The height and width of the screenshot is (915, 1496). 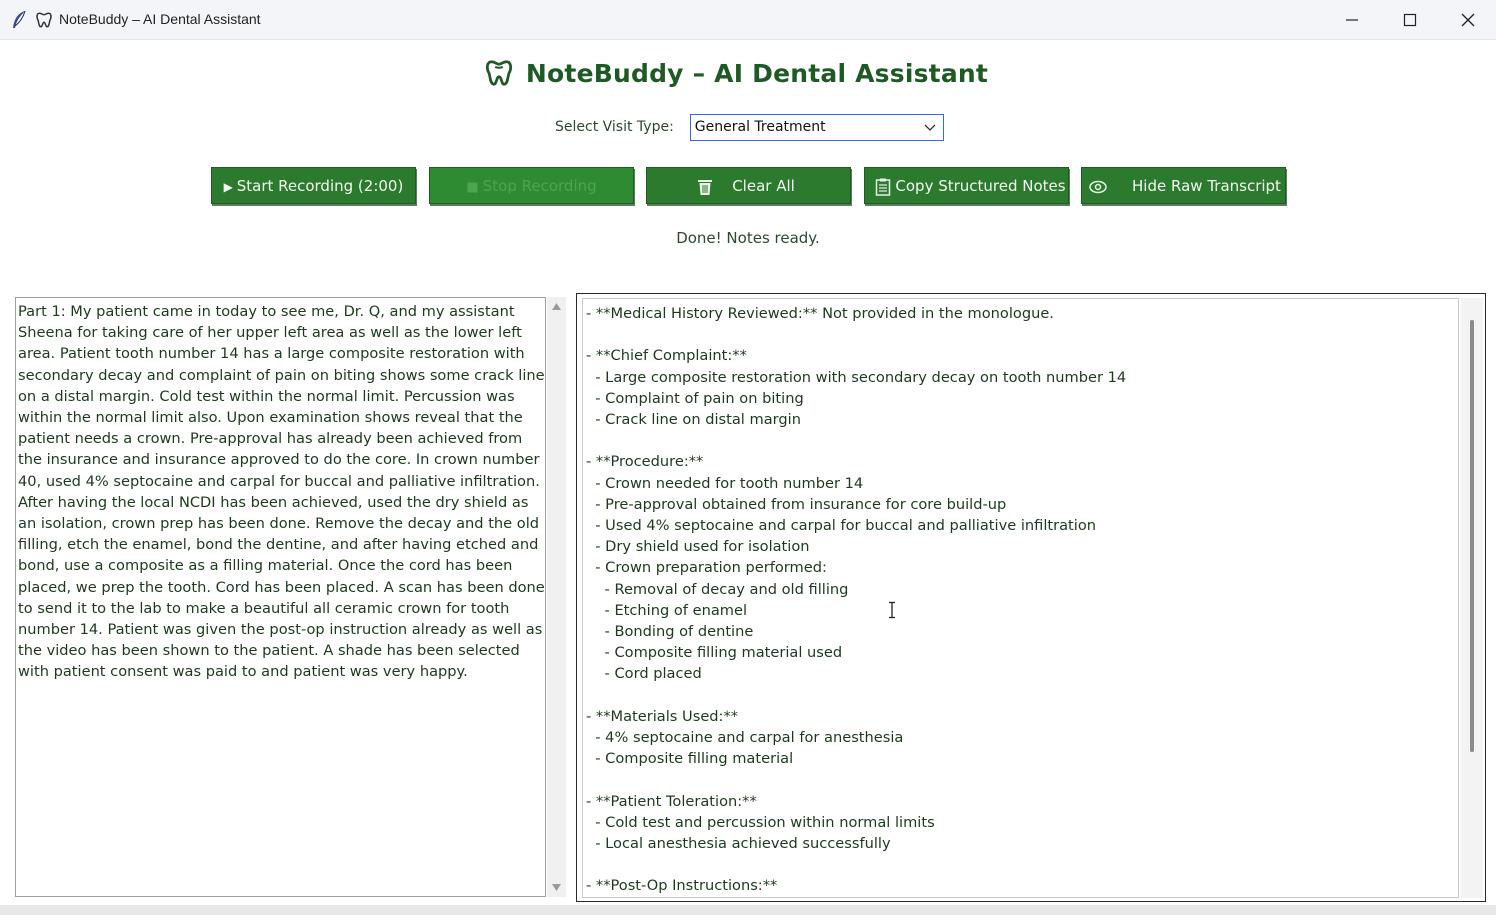 I want to click on minimize-button, so click(x=1352, y=20).